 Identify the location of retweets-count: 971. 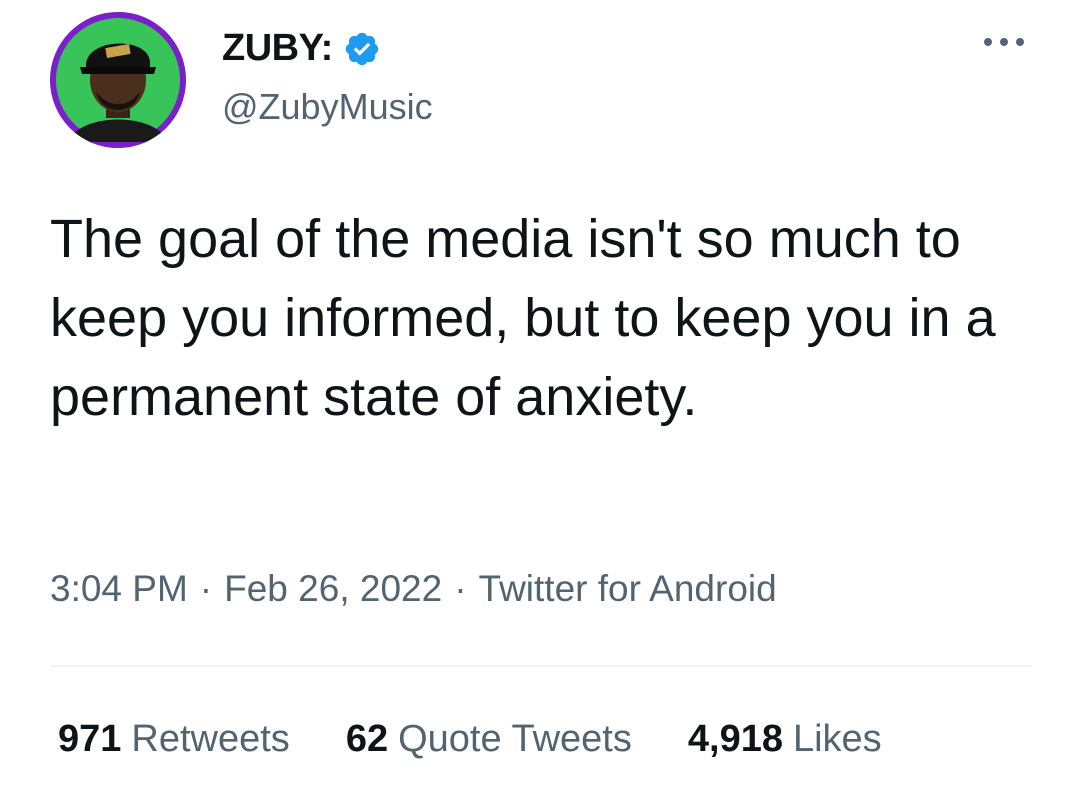
(90, 739).